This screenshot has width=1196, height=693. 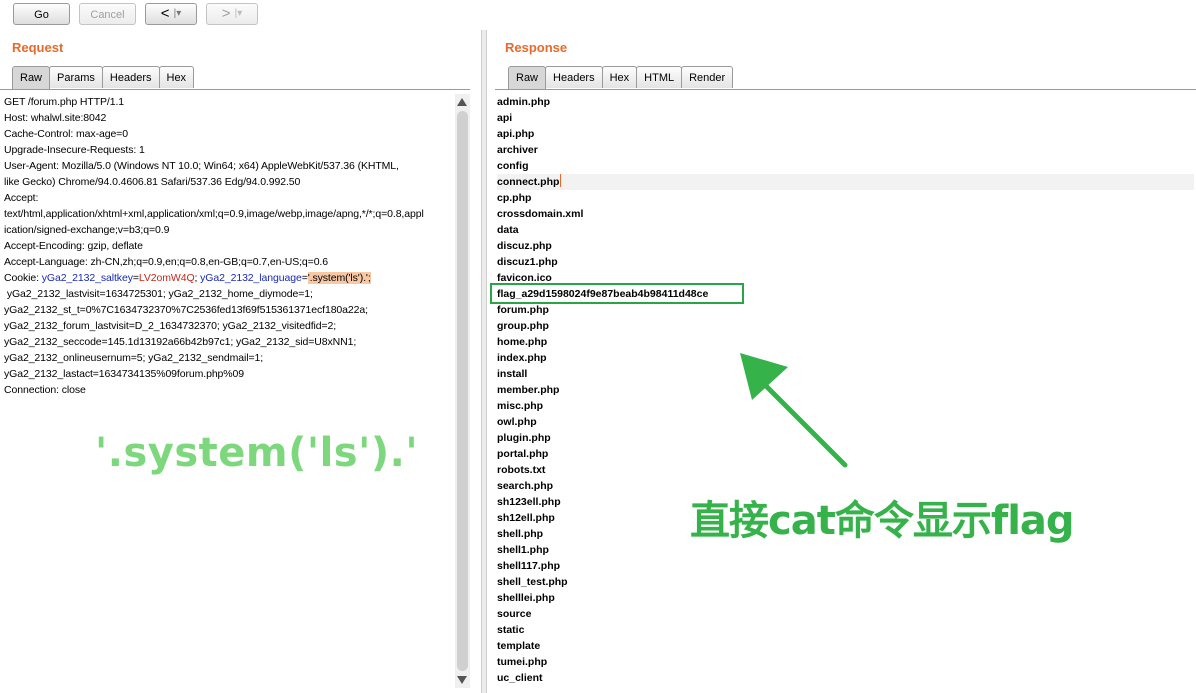 I want to click on request-tab-underline, so click(x=235, y=89).